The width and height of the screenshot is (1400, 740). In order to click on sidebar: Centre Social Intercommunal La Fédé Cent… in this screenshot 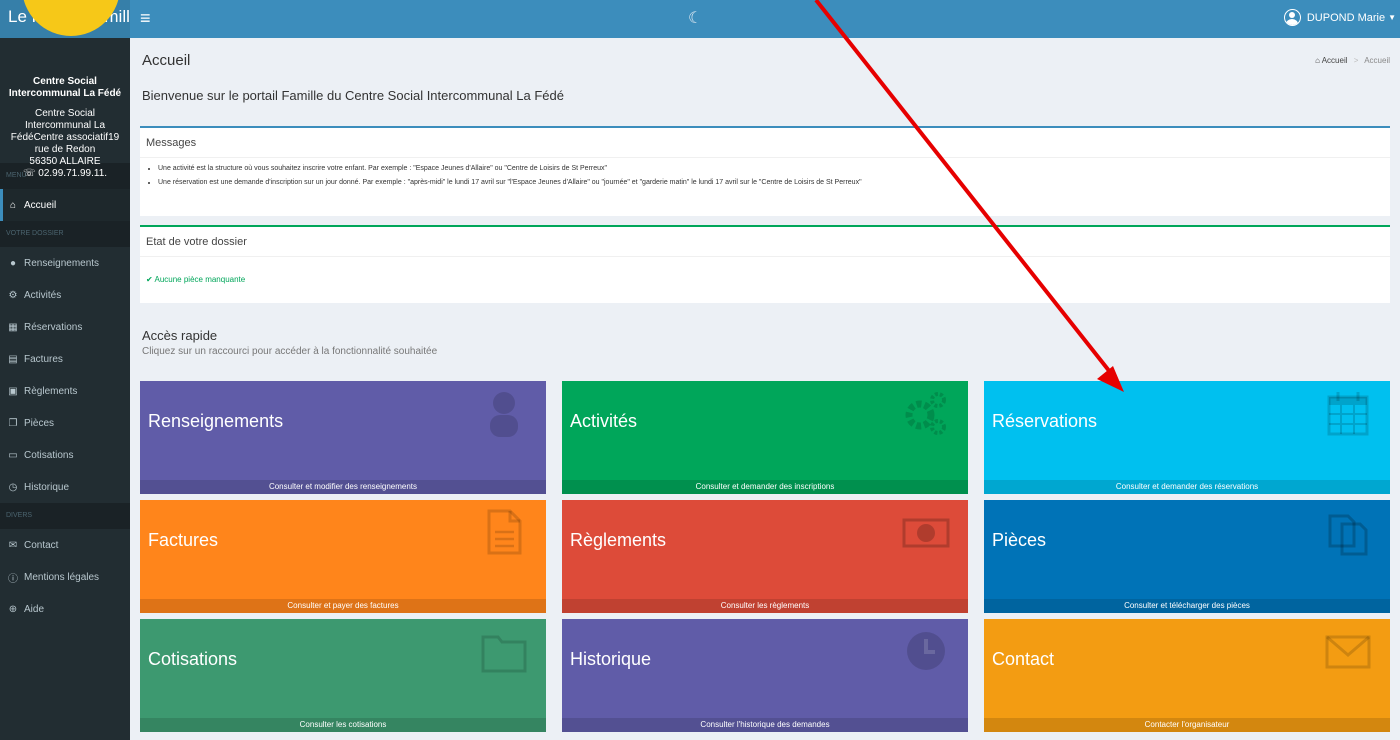, I will do `click(65, 389)`.